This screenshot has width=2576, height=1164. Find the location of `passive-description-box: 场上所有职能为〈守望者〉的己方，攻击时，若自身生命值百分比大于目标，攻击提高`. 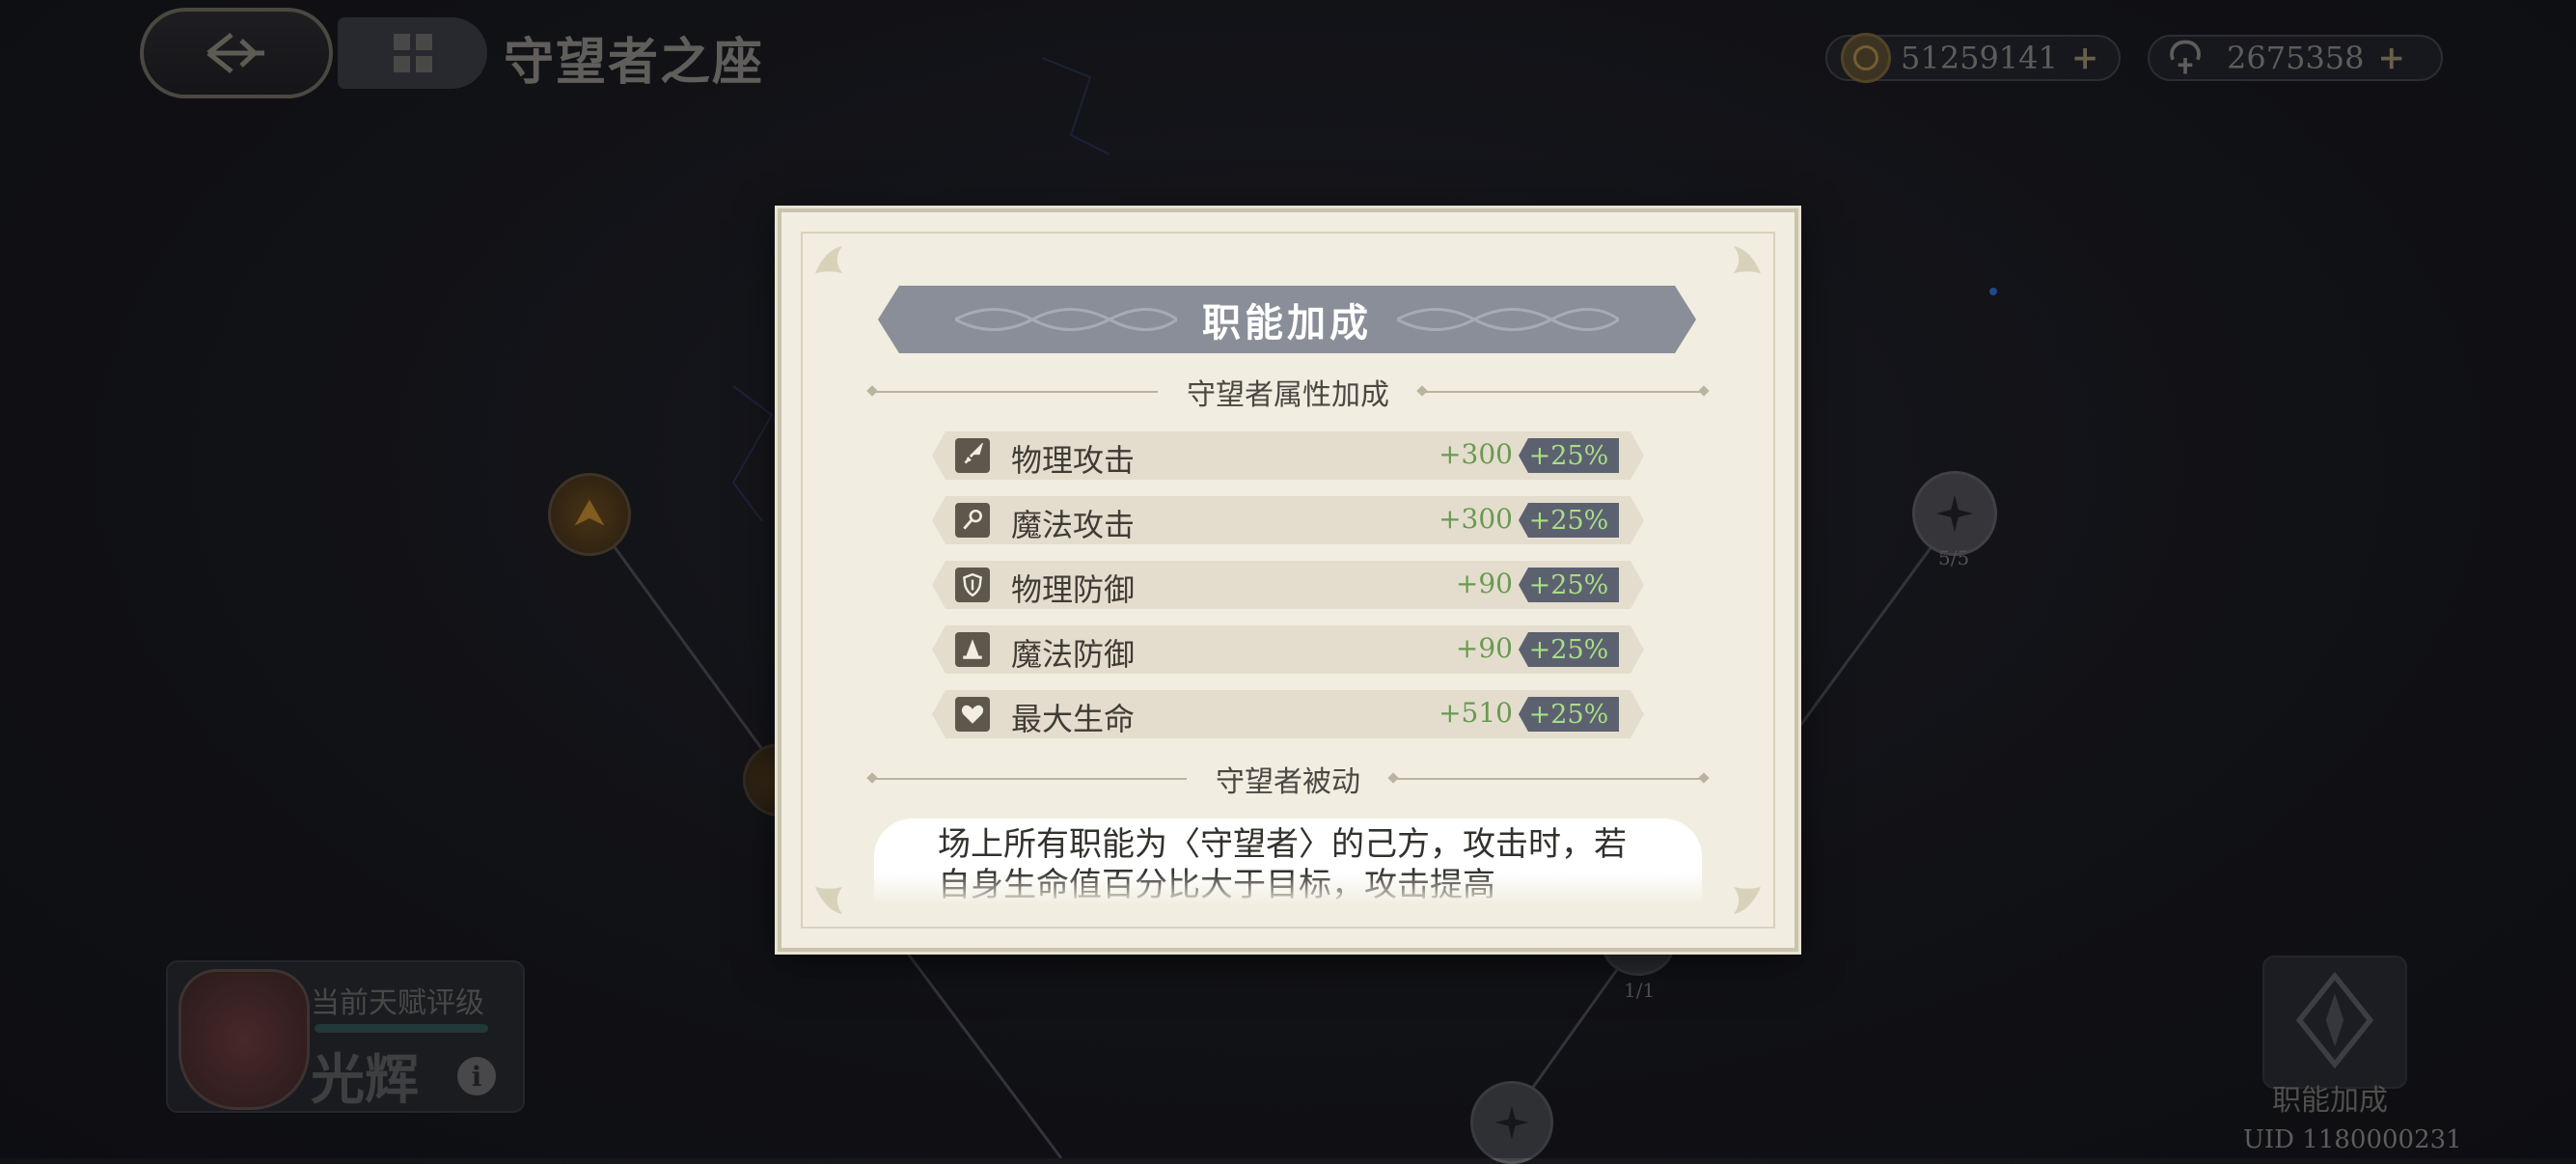

passive-description-box: 场上所有职能为〈守望者〉的己方，攻击时，若自身生命值百分比大于目标，攻击提高 is located at coordinates (1288, 862).